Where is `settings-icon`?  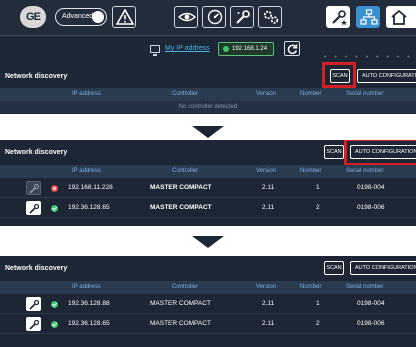
settings-icon is located at coordinates (271, 17).